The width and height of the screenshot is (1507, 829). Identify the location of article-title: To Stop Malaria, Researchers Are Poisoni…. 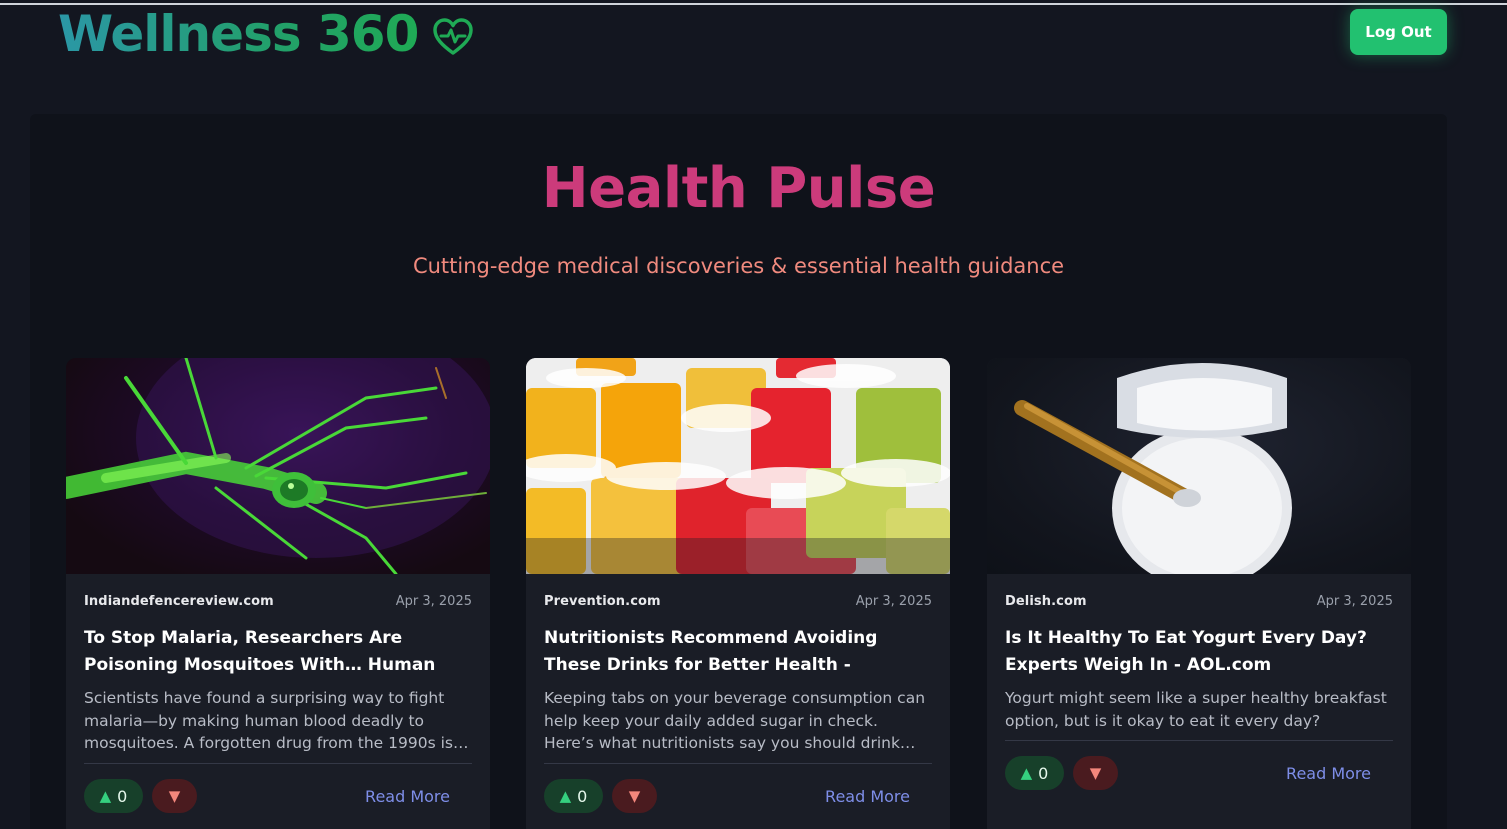
(278, 652).